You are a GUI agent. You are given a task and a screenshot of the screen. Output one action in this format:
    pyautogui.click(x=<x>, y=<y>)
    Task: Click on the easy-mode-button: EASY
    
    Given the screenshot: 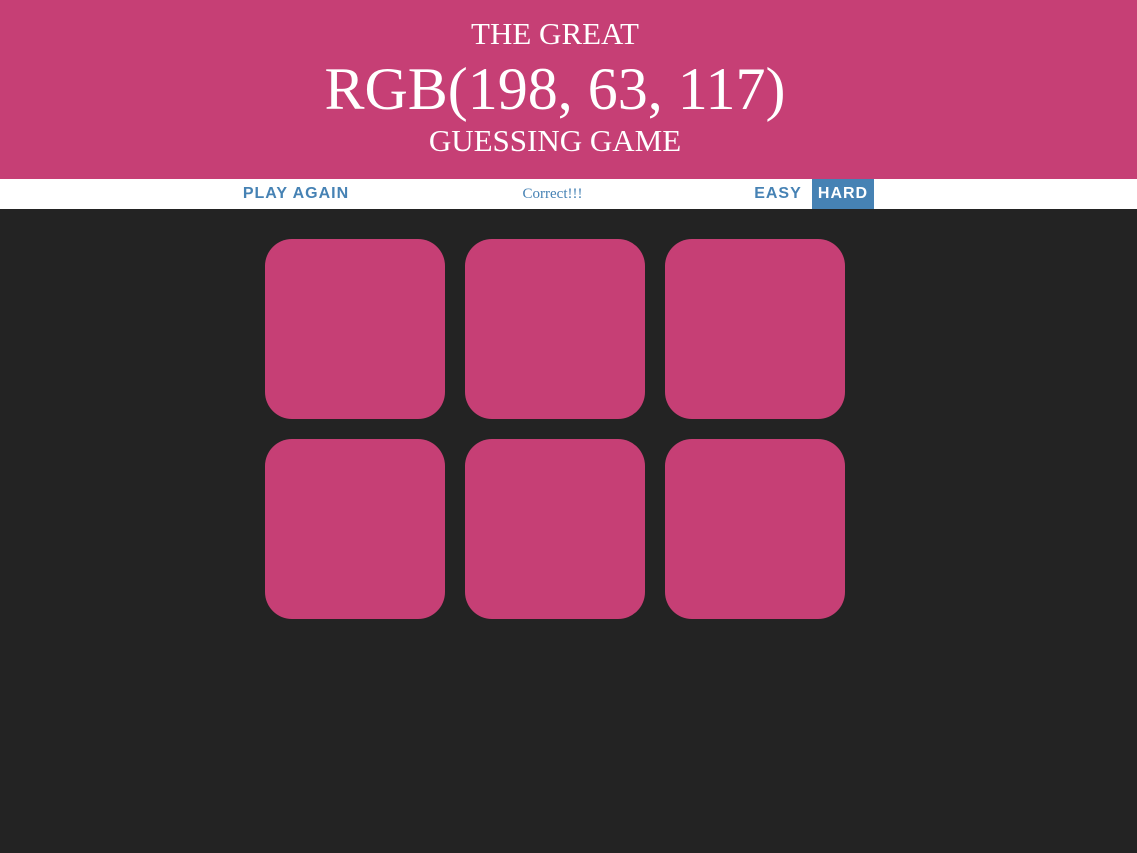 What is the action you would take?
    pyautogui.click(x=778, y=194)
    